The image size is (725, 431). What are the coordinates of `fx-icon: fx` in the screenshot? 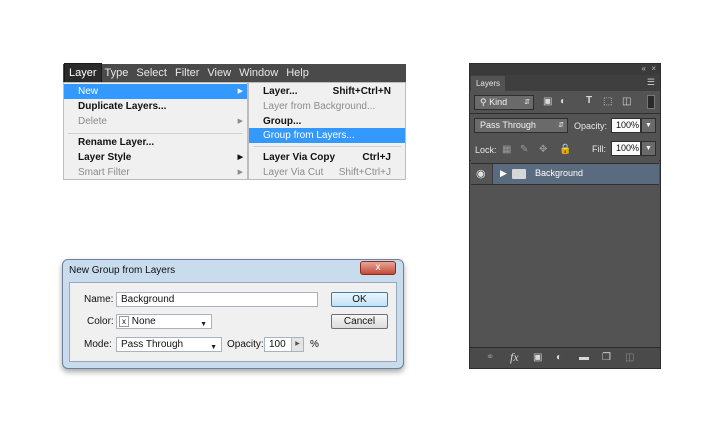 It's located at (514, 357).